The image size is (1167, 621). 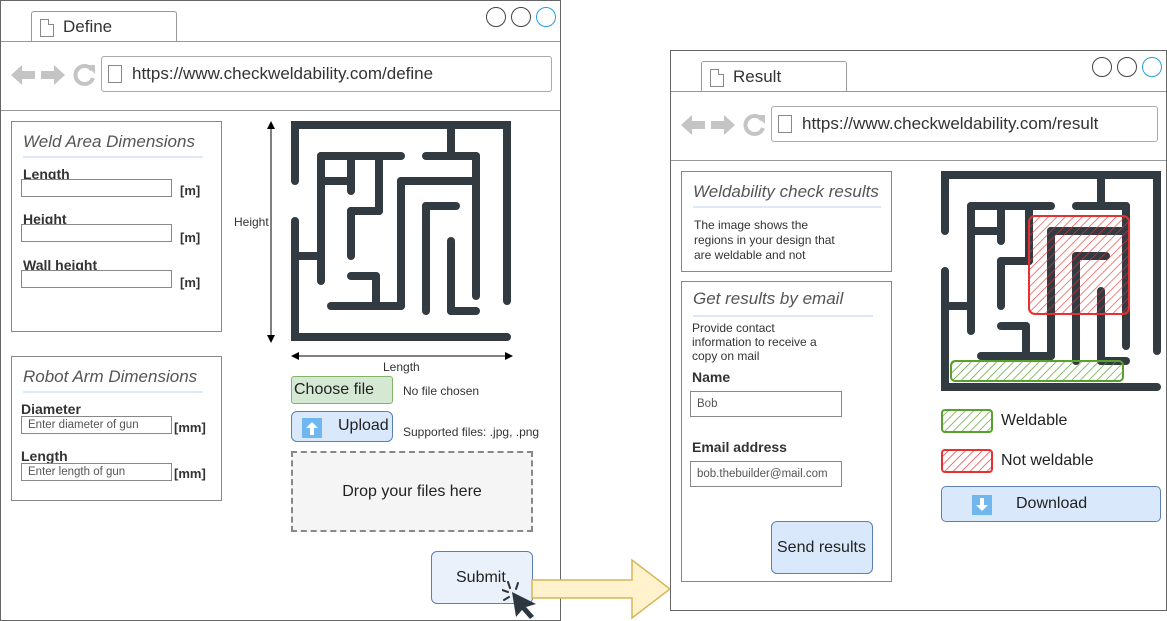 What do you see at coordinates (334, 389) in the screenshot?
I see `choose-file-label: Choose file` at bounding box center [334, 389].